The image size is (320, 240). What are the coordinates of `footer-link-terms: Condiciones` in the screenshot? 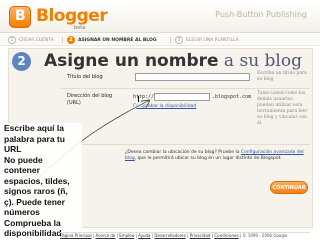 It's located at (226, 235).